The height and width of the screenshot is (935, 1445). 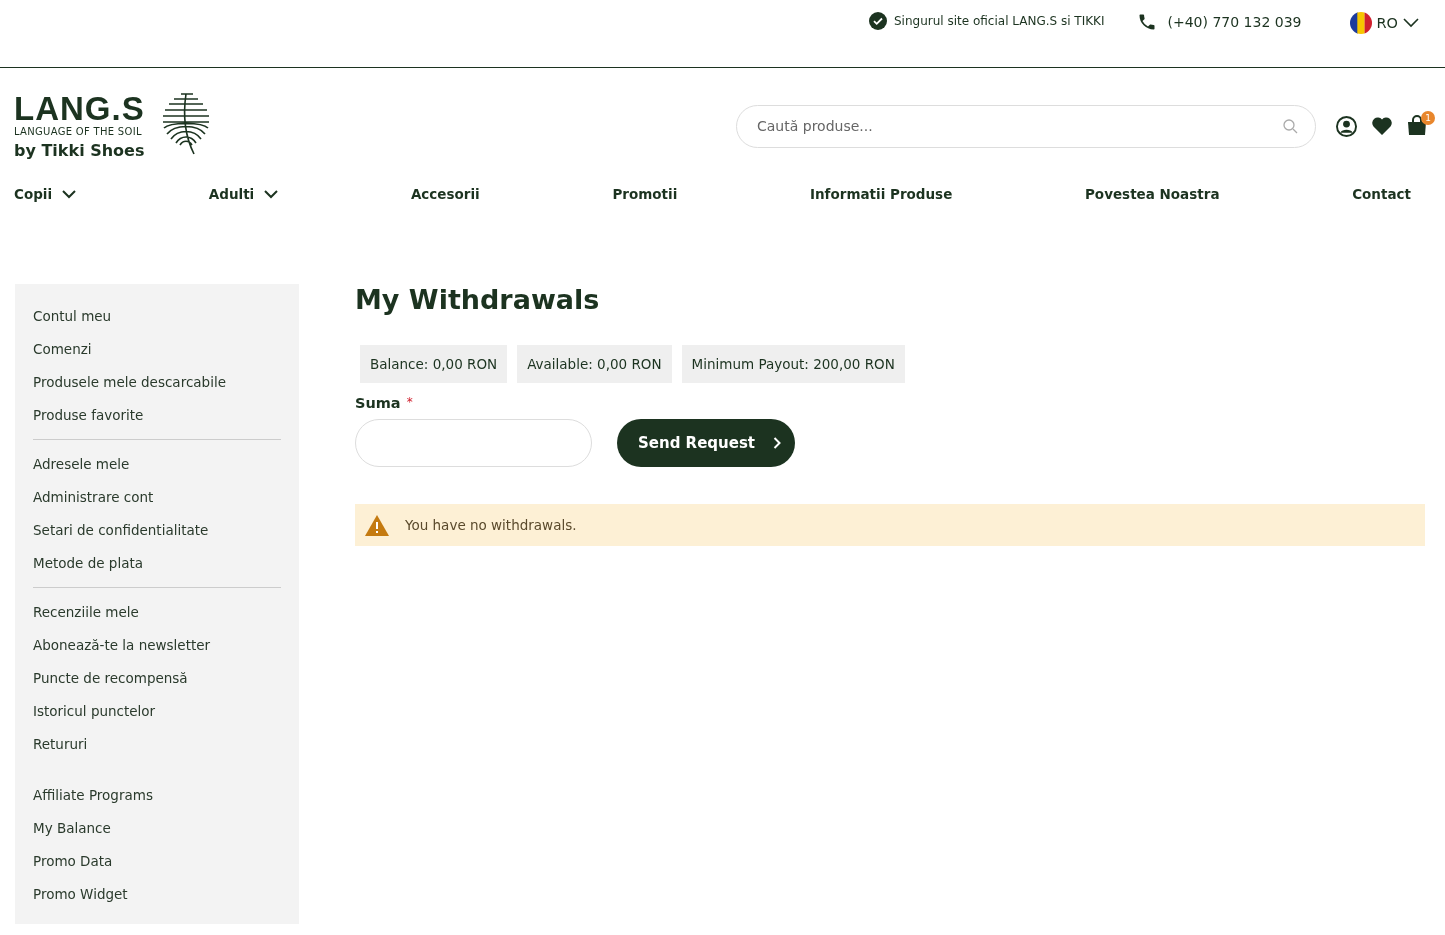 What do you see at coordinates (445, 194) in the screenshot?
I see `nav-link: Accesorii` at bounding box center [445, 194].